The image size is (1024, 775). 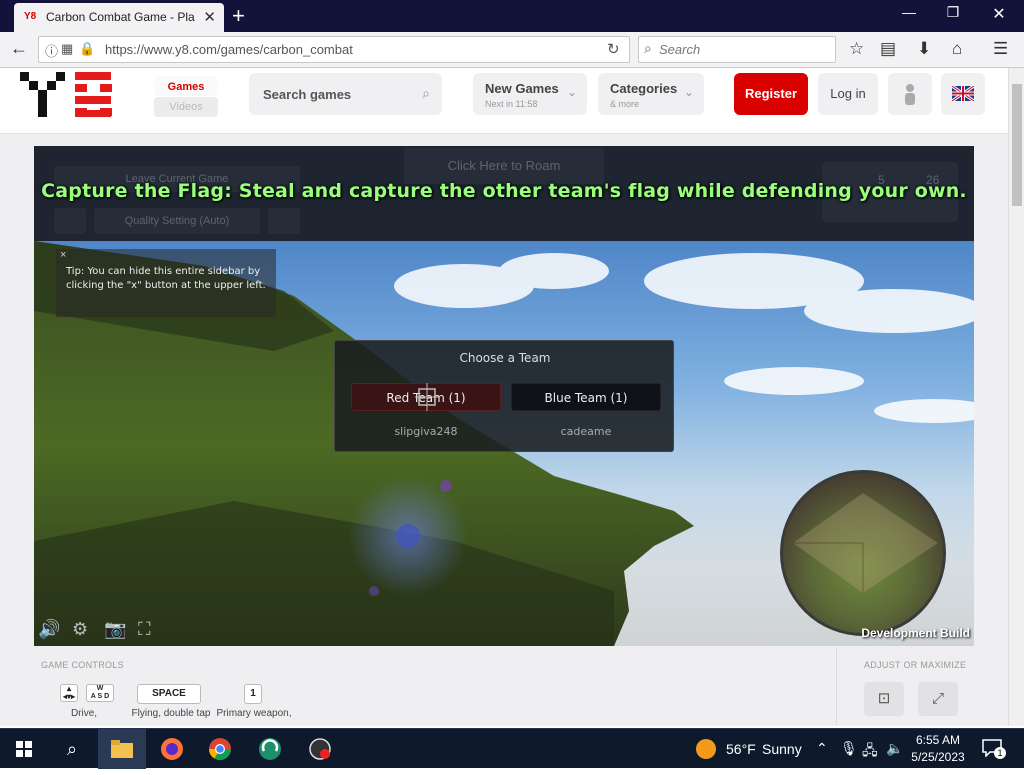 I want to click on language-button, so click(x=963, y=94).